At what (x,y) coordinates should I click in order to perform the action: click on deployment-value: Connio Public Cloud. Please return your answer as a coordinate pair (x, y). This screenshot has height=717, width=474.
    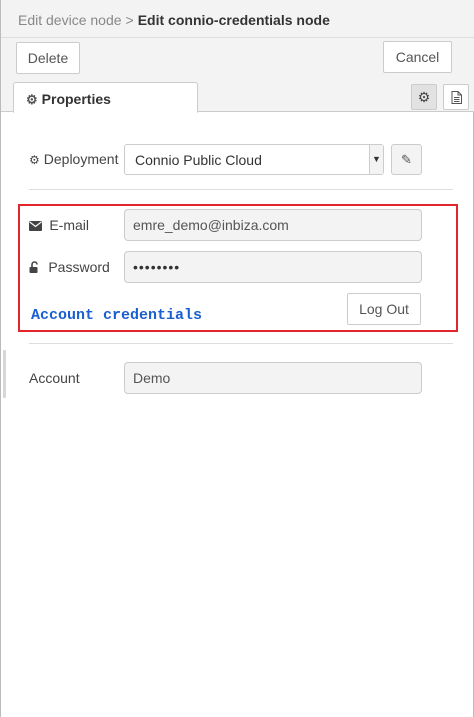
    Looking at the image, I should click on (198, 160).